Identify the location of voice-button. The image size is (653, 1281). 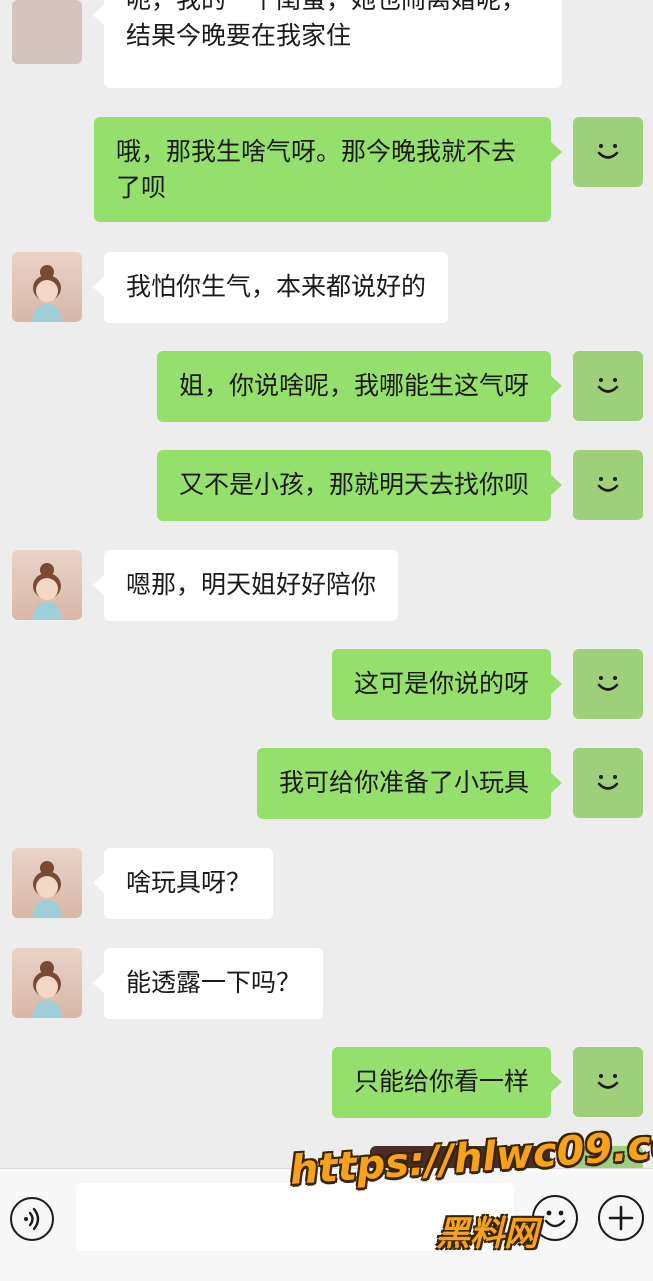
(32, 1219).